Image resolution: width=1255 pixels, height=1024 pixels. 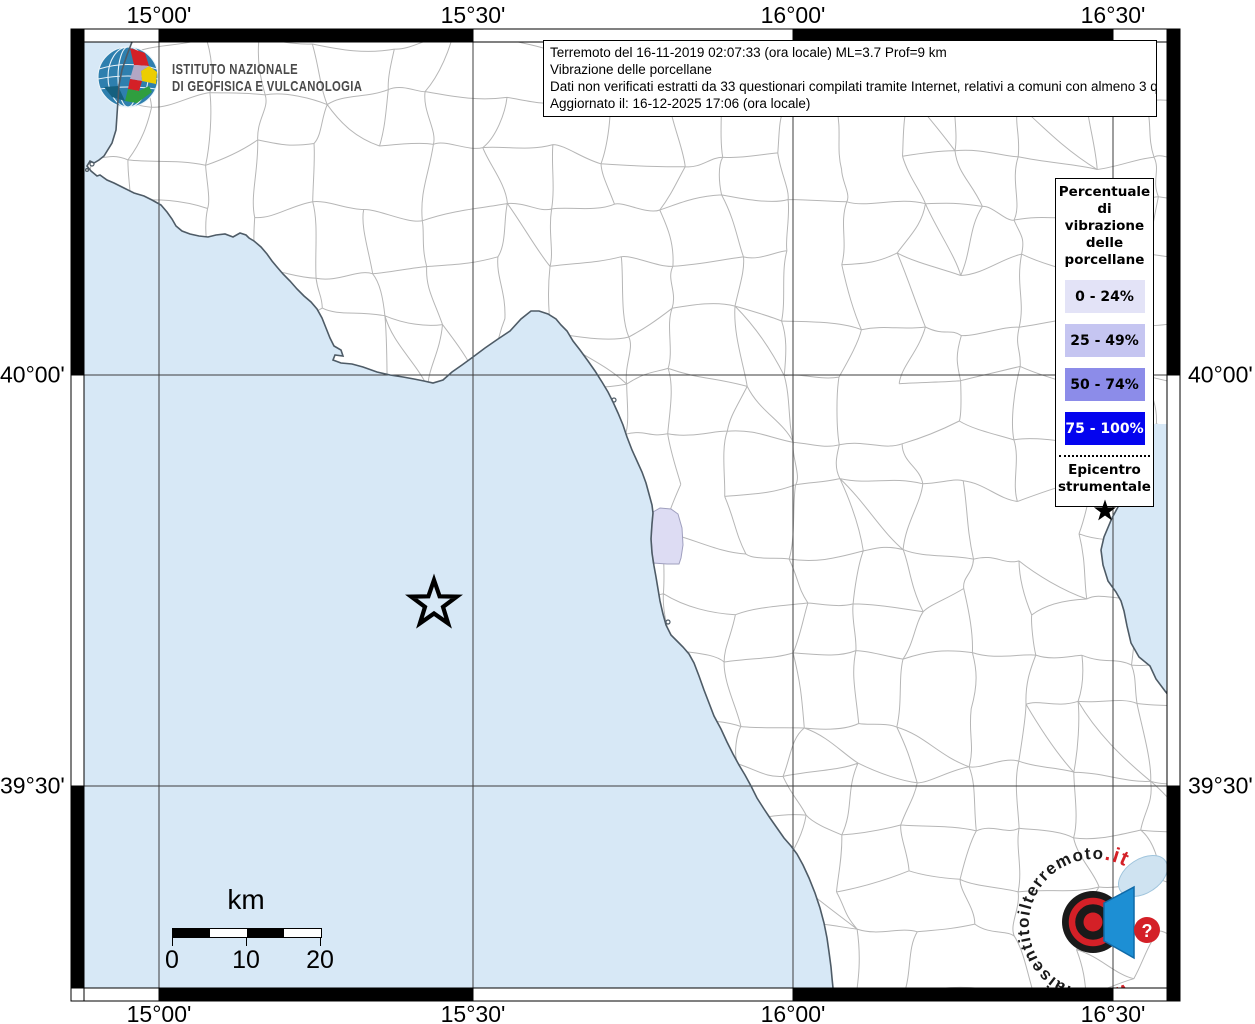 I want to click on ingv-globe-icon, so click(x=128, y=77).